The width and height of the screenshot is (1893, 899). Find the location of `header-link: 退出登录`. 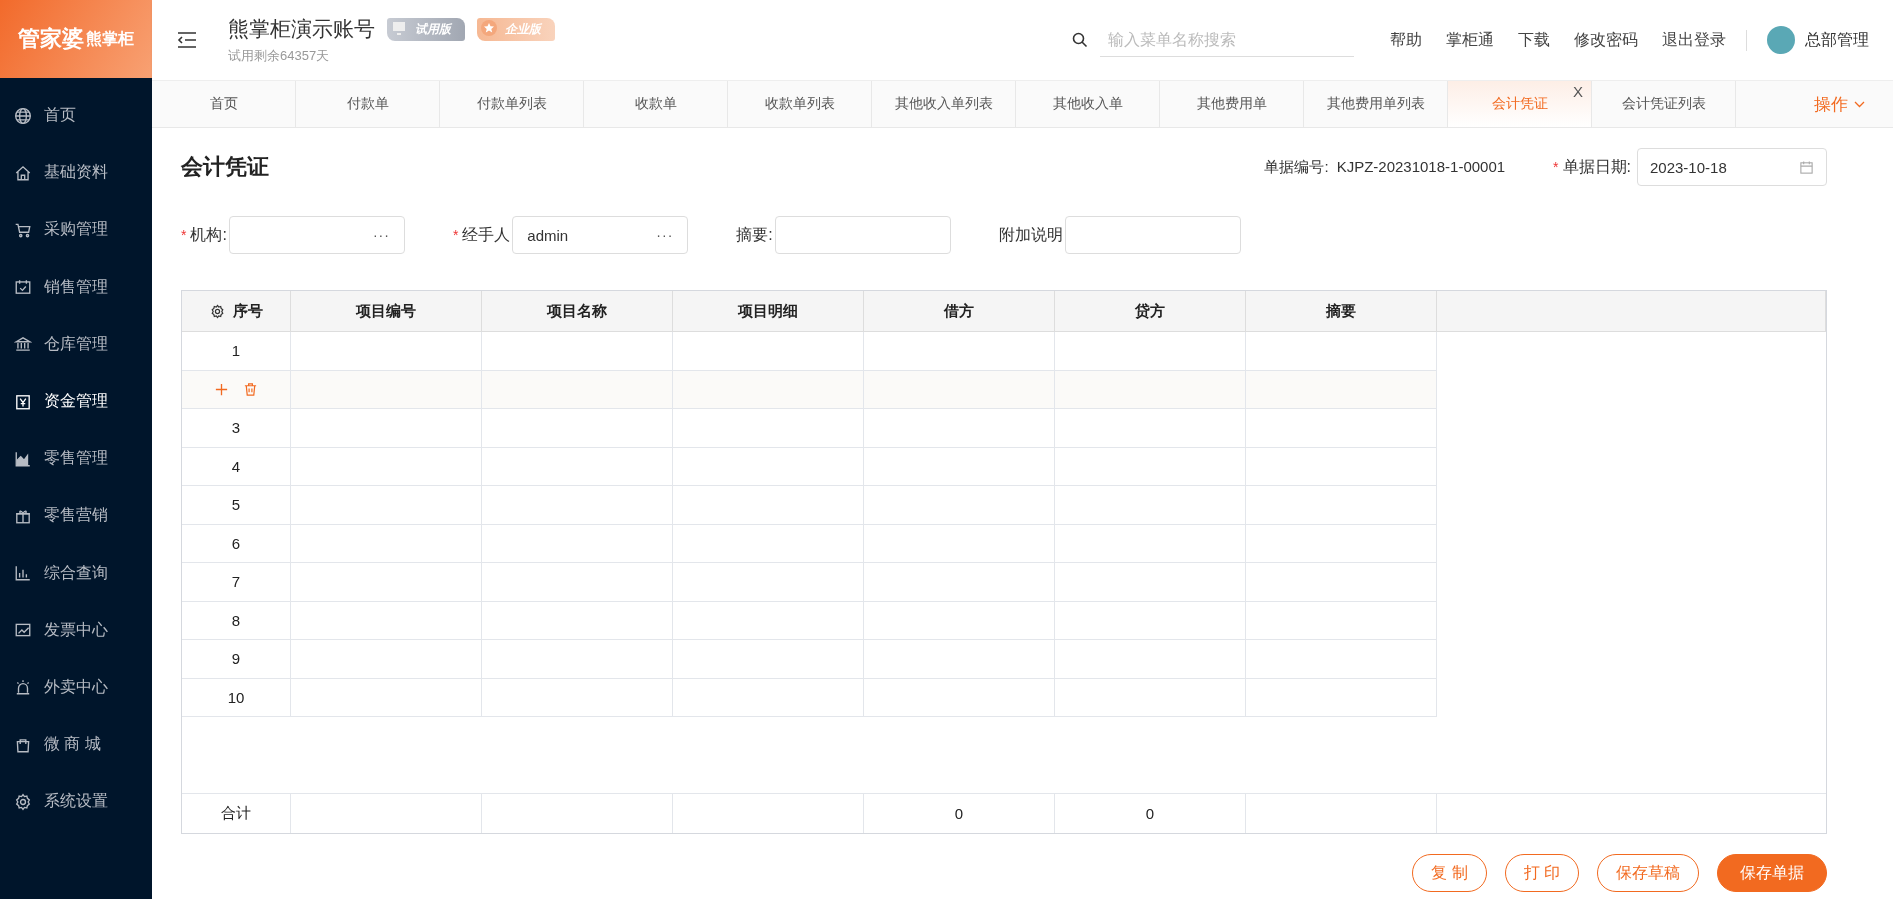

header-link: 退出登录 is located at coordinates (1694, 40).